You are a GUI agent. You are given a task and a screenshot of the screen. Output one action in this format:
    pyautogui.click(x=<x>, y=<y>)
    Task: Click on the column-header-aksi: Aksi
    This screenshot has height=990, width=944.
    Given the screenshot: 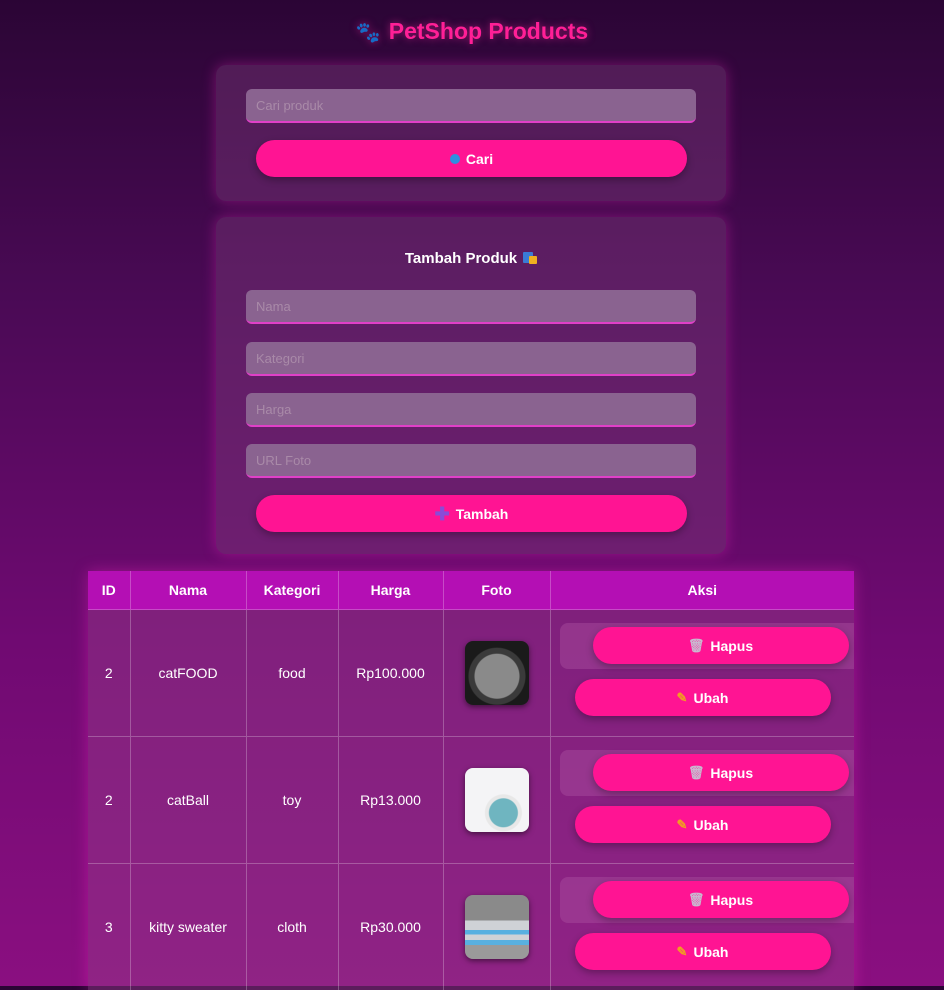 What is the action you would take?
    pyautogui.click(x=702, y=590)
    